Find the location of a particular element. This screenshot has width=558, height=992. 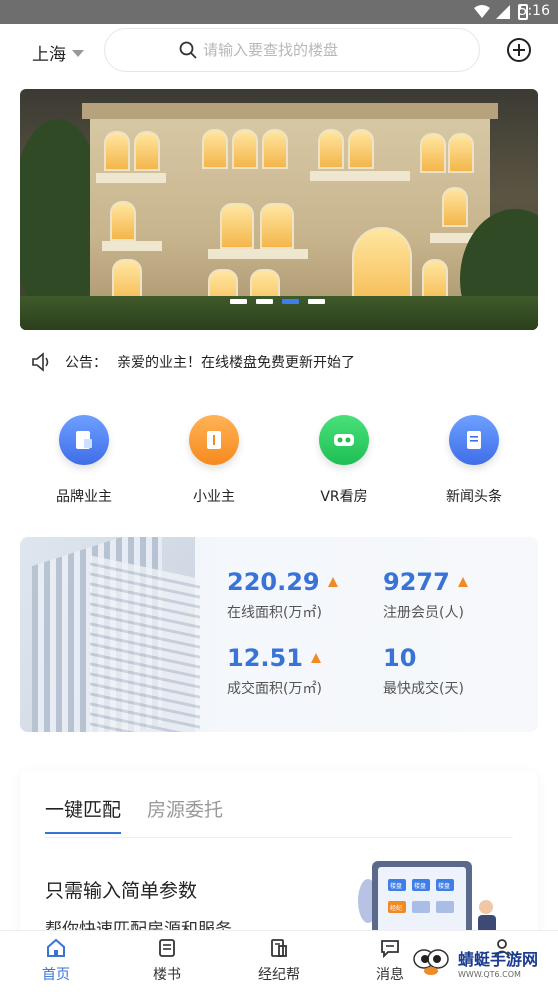

quick-item-news: 新闻头条 is located at coordinates (474, 459).